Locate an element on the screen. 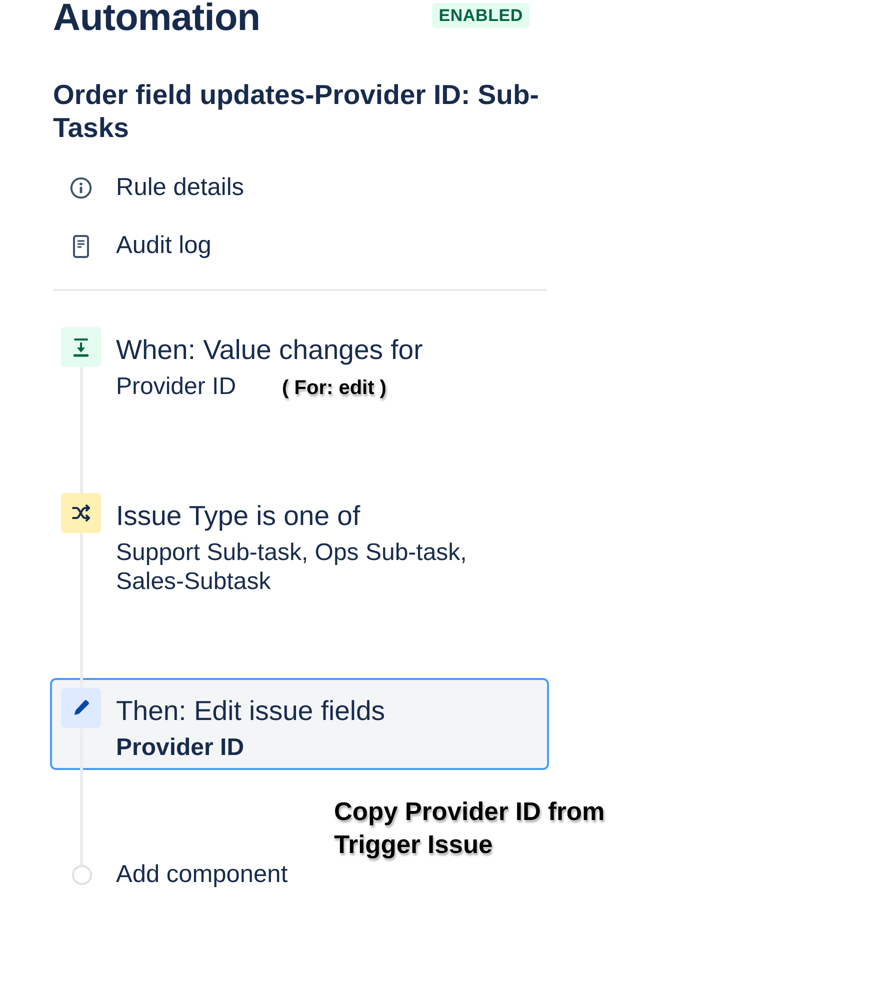 This screenshot has height=999, width=881. menu-link: Audit log is located at coordinates (132, 246).